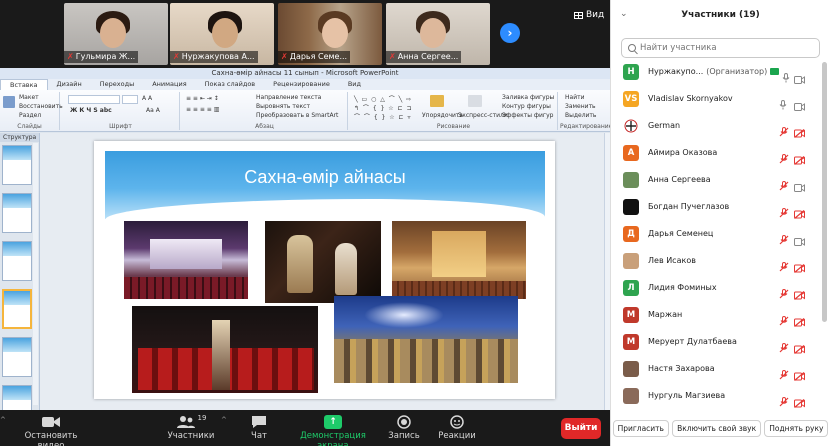 The height and width of the screenshot is (446, 829). I want to click on thumbnails-scrollbar, so click(35, 274).